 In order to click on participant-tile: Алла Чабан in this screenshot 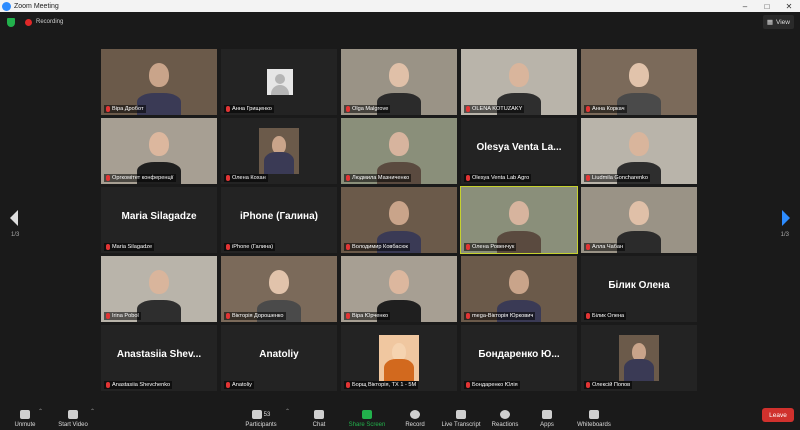, I will do `click(639, 220)`.